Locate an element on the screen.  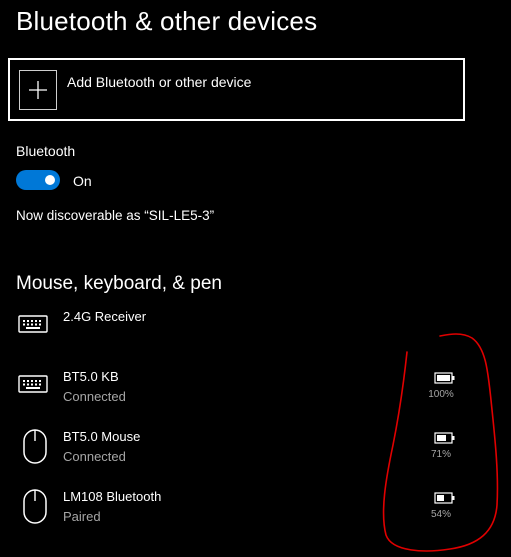
device-status: Paired is located at coordinates (82, 516).